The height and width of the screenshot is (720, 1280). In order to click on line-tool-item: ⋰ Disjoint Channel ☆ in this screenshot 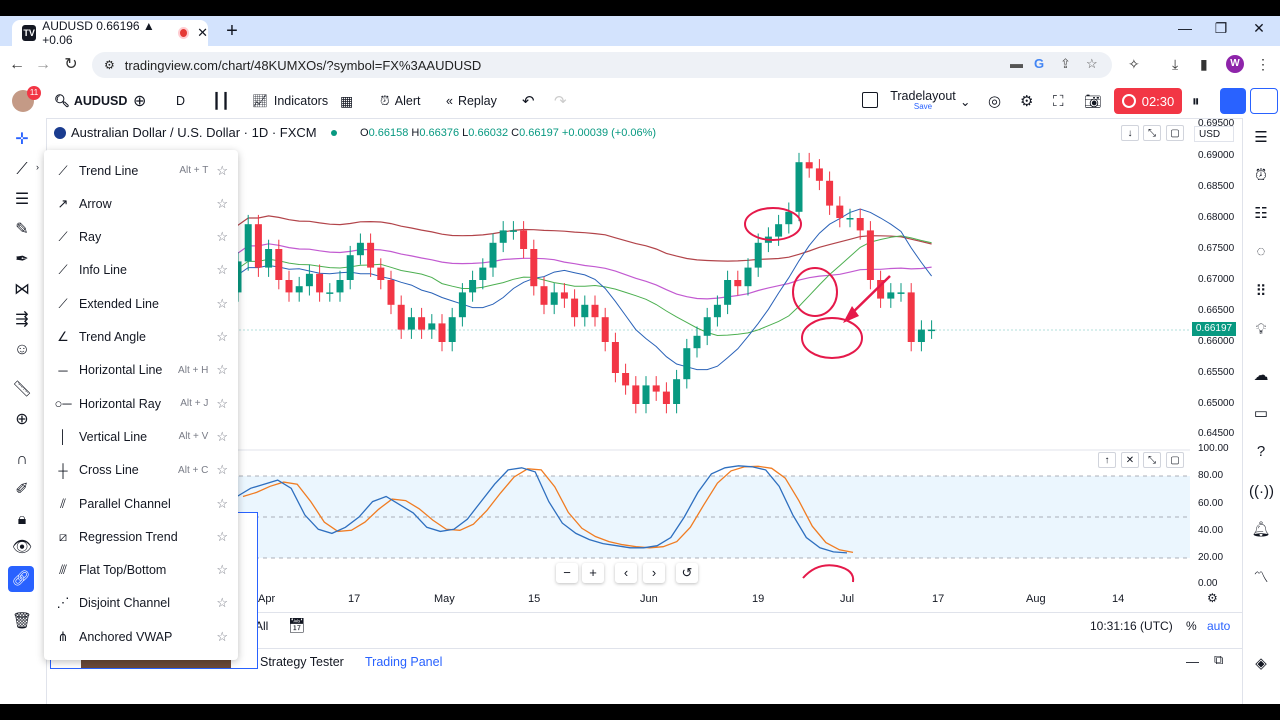, I will do `click(141, 603)`.